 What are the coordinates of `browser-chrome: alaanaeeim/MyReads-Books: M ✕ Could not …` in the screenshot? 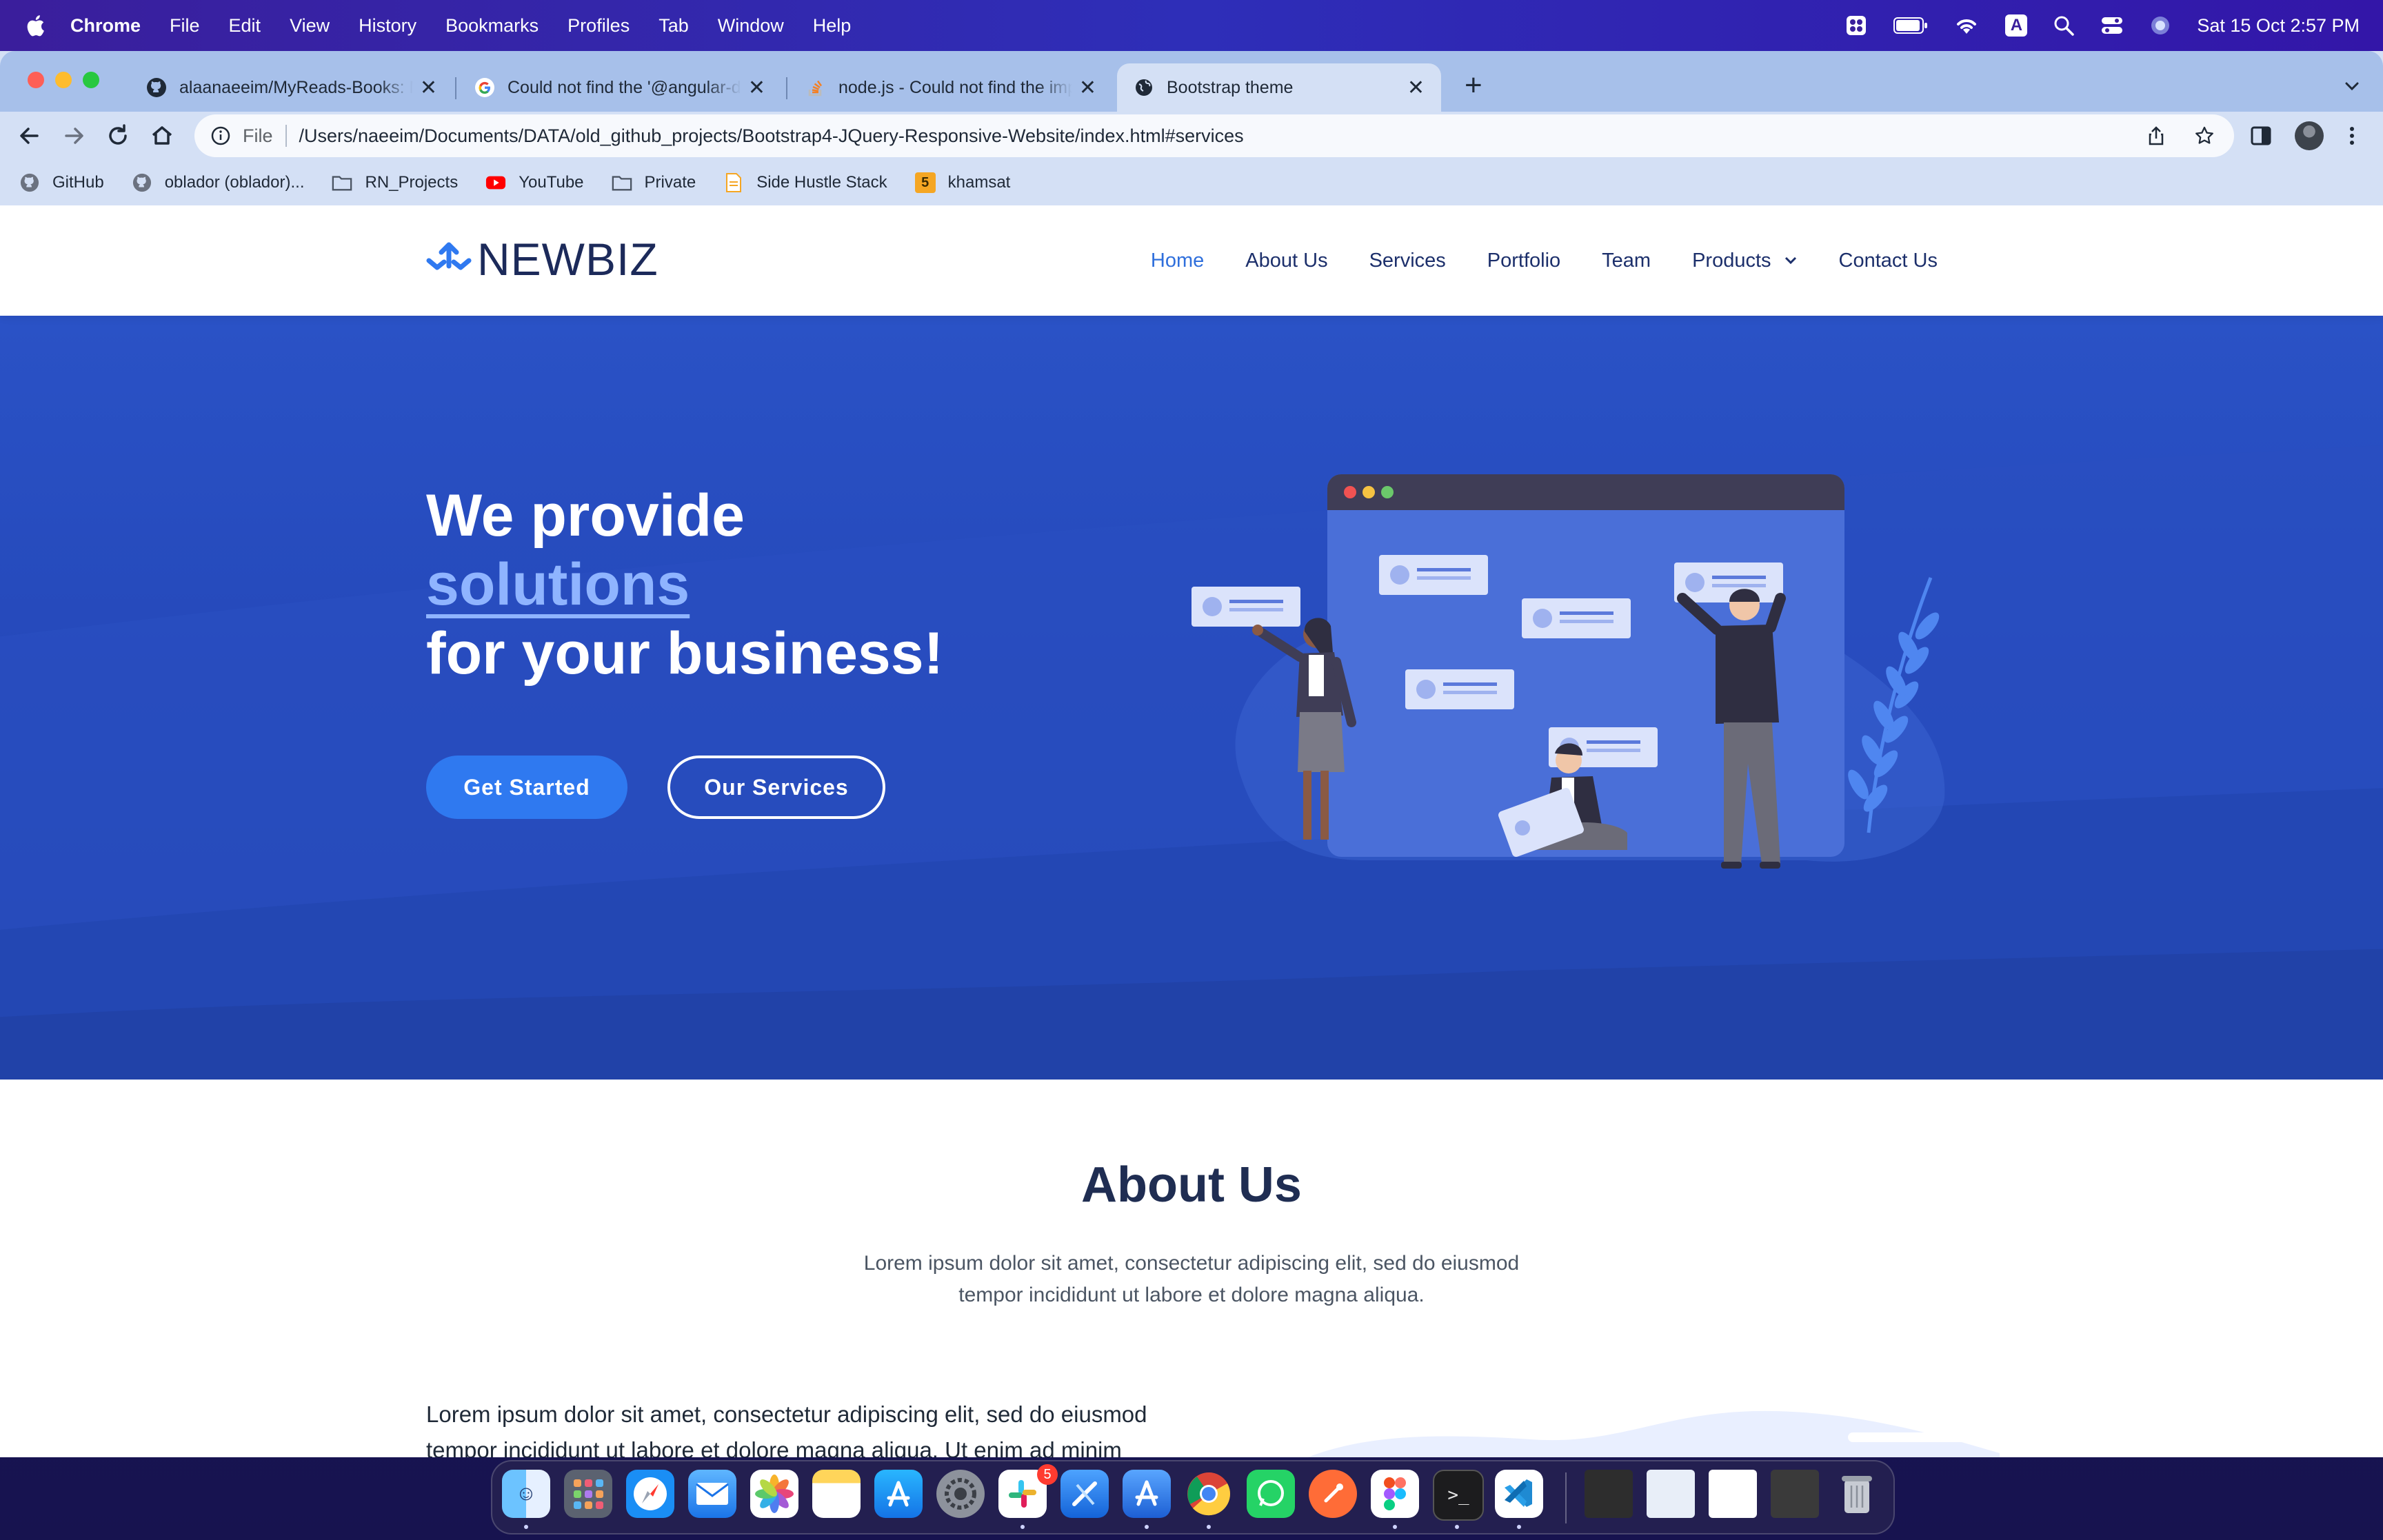 It's located at (1191, 128).